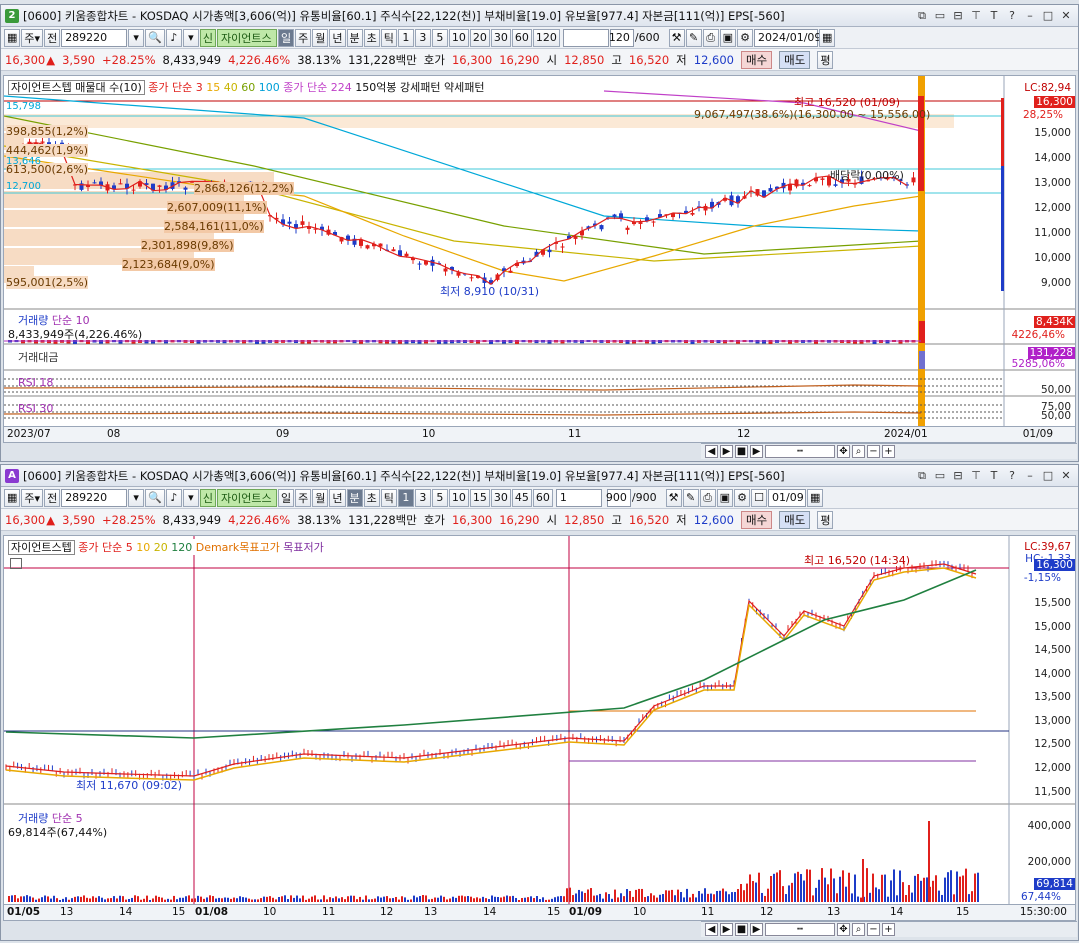 The image size is (1079, 943). What do you see at coordinates (479, 37) in the screenshot?
I see `interval-20: 20` at bounding box center [479, 37].